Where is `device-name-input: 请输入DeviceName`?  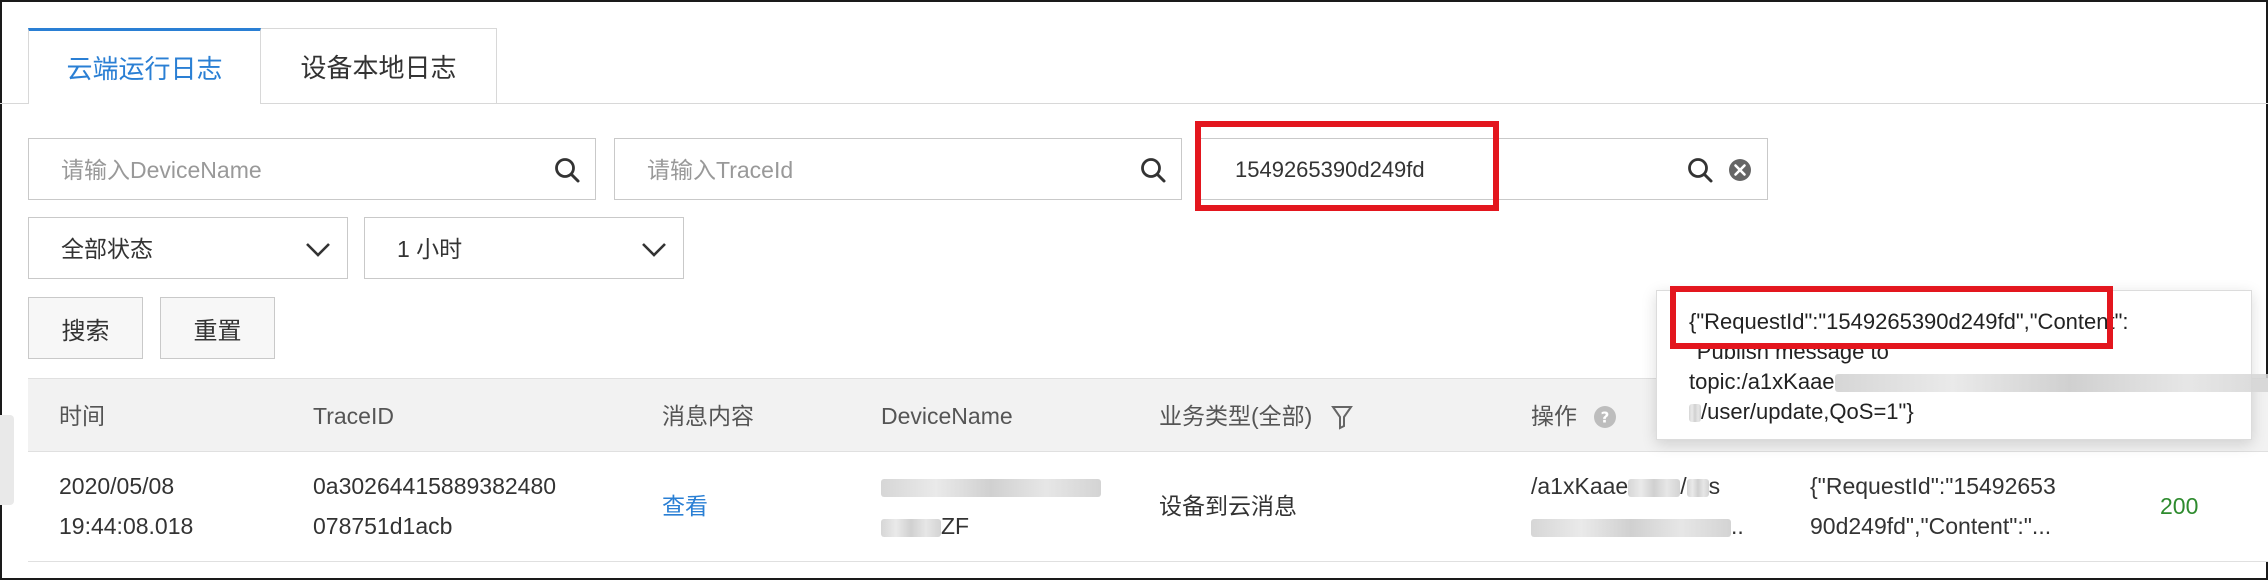
device-name-input: 请输入DeviceName is located at coordinates (312, 169).